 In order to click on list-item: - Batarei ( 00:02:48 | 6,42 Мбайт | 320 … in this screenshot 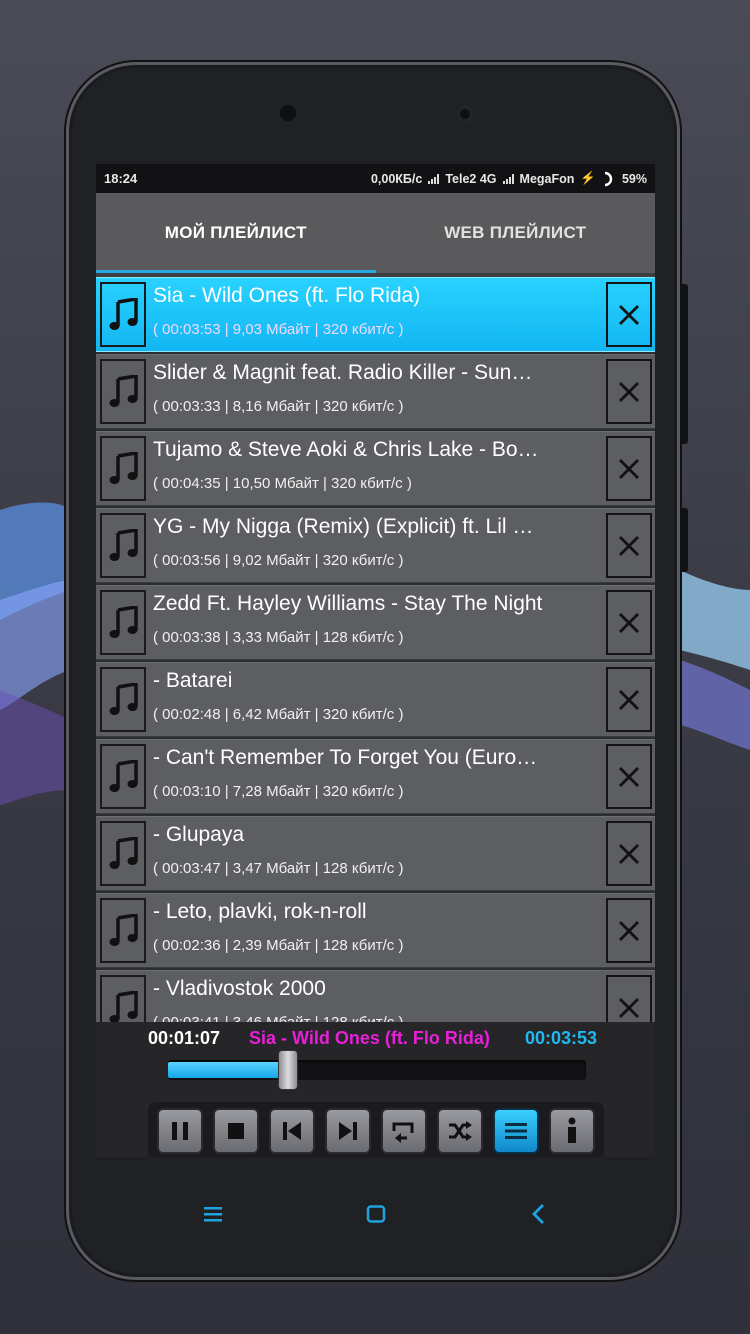, I will do `click(375, 699)`.